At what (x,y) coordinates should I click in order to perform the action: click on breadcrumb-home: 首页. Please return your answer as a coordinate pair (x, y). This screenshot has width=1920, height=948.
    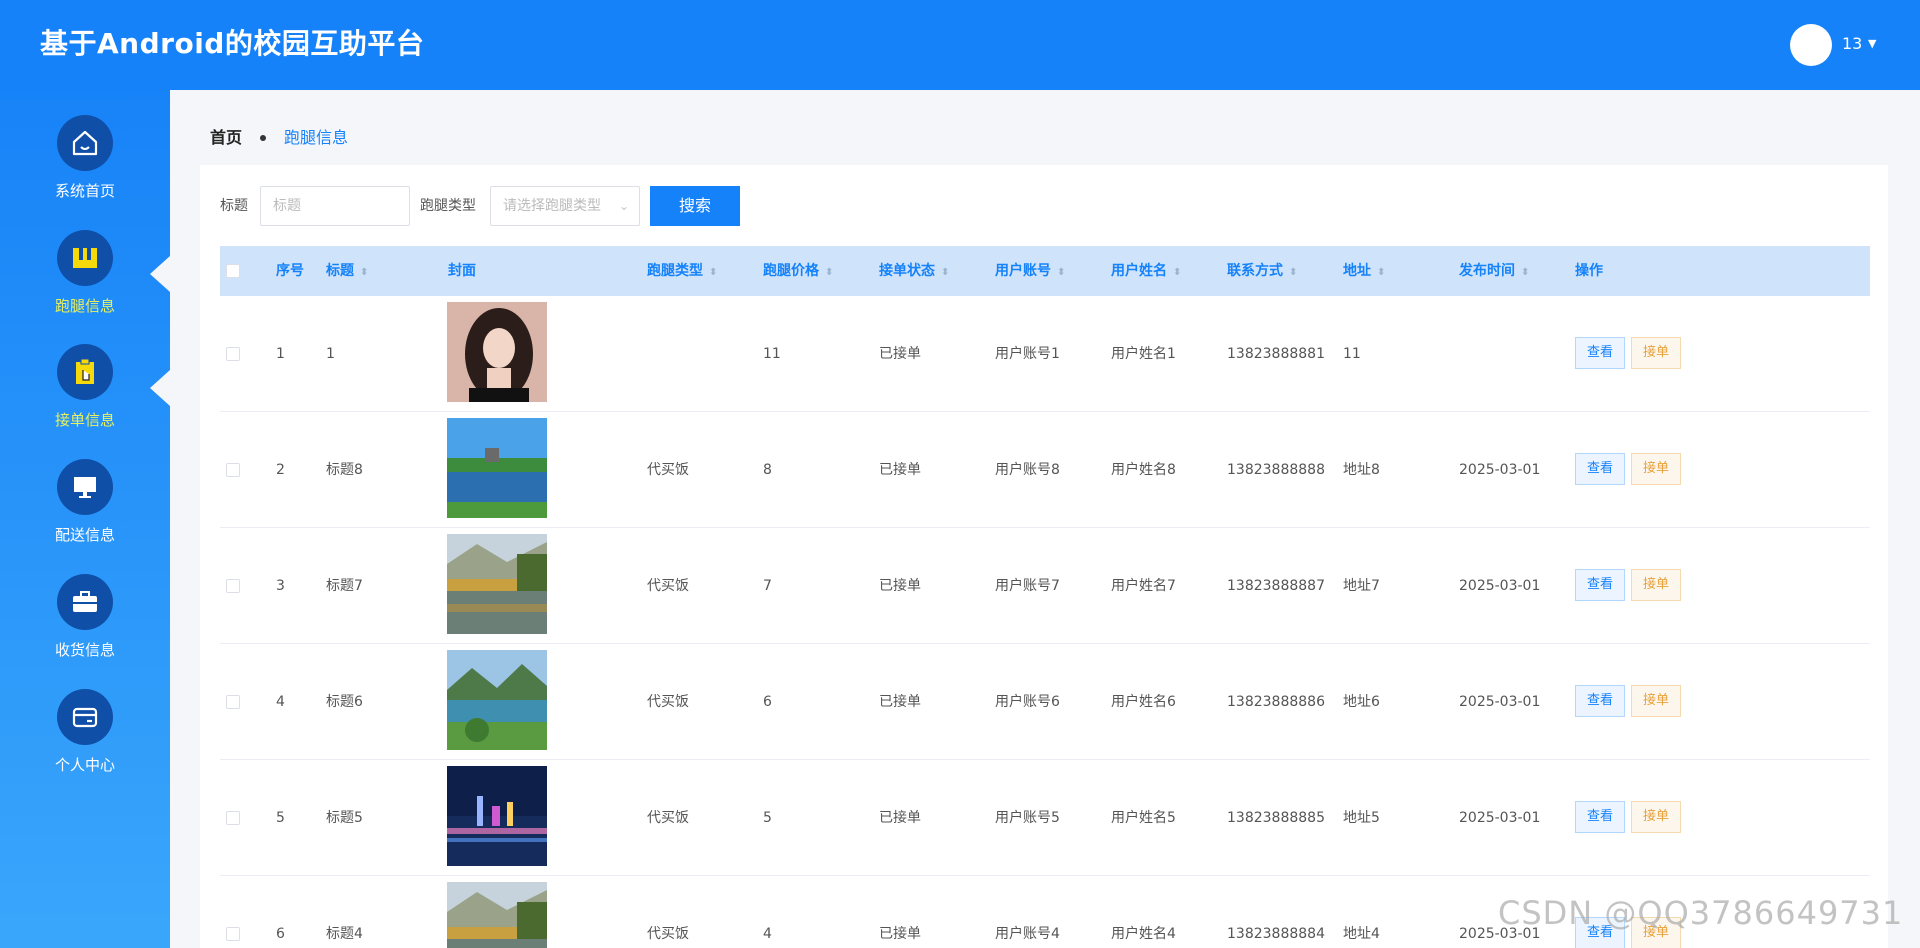
    Looking at the image, I should click on (226, 138).